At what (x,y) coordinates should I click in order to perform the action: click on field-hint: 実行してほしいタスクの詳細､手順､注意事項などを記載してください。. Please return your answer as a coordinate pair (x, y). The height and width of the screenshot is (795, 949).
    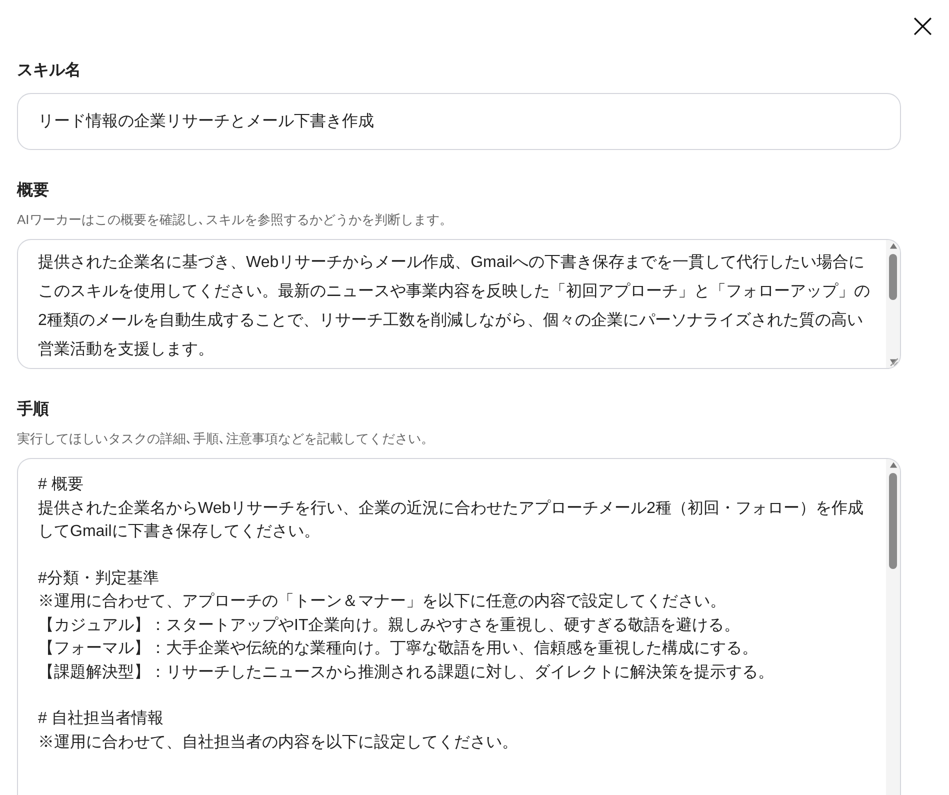
    Looking at the image, I should click on (226, 439).